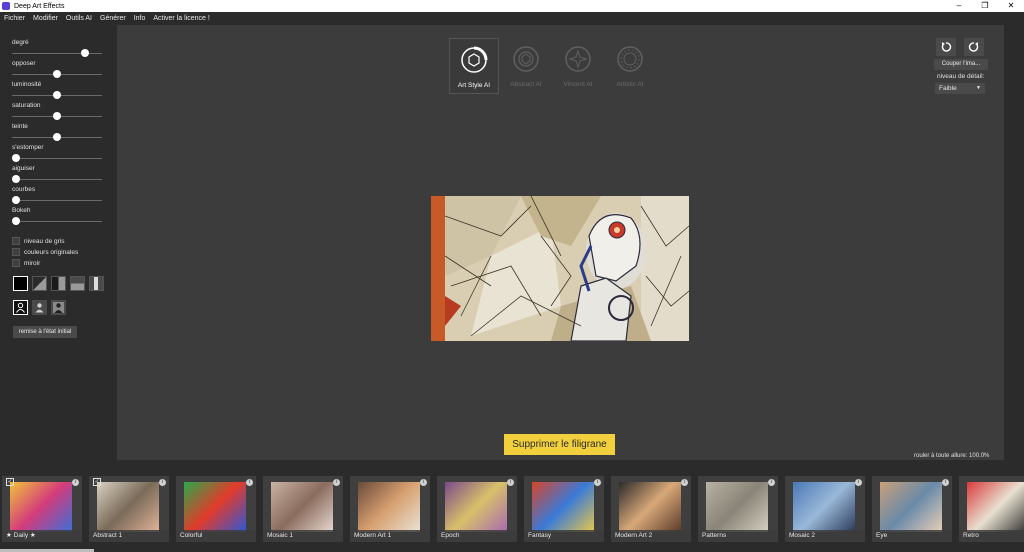 The image size is (1024, 552). What do you see at coordinates (21, 210) in the screenshot?
I see `slider-label: Bokeh` at bounding box center [21, 210].